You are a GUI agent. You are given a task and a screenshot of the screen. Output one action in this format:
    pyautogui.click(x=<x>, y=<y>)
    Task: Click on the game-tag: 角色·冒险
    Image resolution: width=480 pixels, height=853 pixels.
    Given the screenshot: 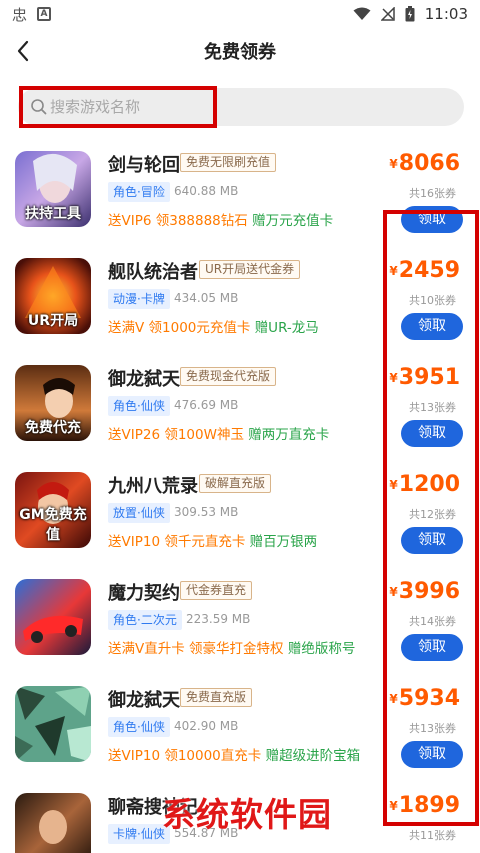 What is the action you would take?
    pyautogui.click(x=139, y=192)
    